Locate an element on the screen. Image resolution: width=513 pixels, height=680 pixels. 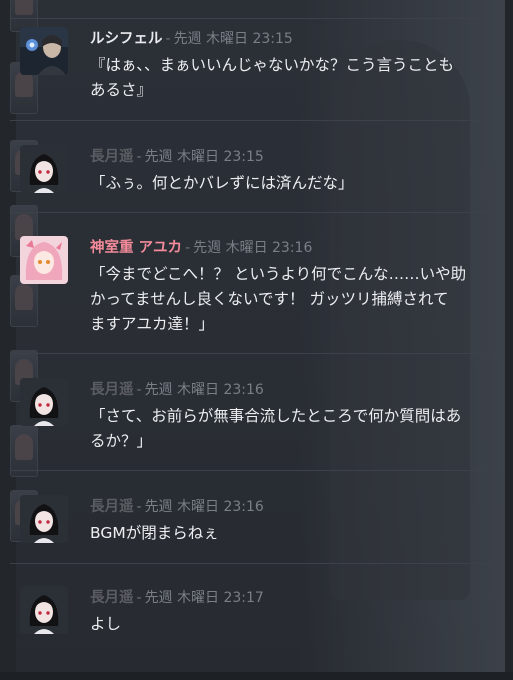
message-body: 「さて、お前らが無事合流したところで何か質問はあ るか？」 is located at coordinates (295, 429).